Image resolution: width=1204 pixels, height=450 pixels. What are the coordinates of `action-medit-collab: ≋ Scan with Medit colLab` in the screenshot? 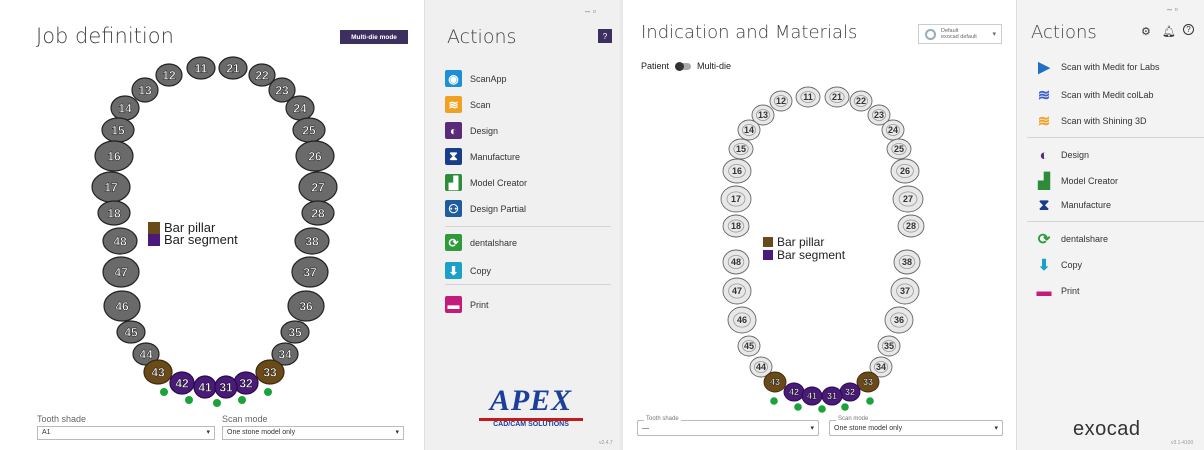 It's located at (1094, 95).